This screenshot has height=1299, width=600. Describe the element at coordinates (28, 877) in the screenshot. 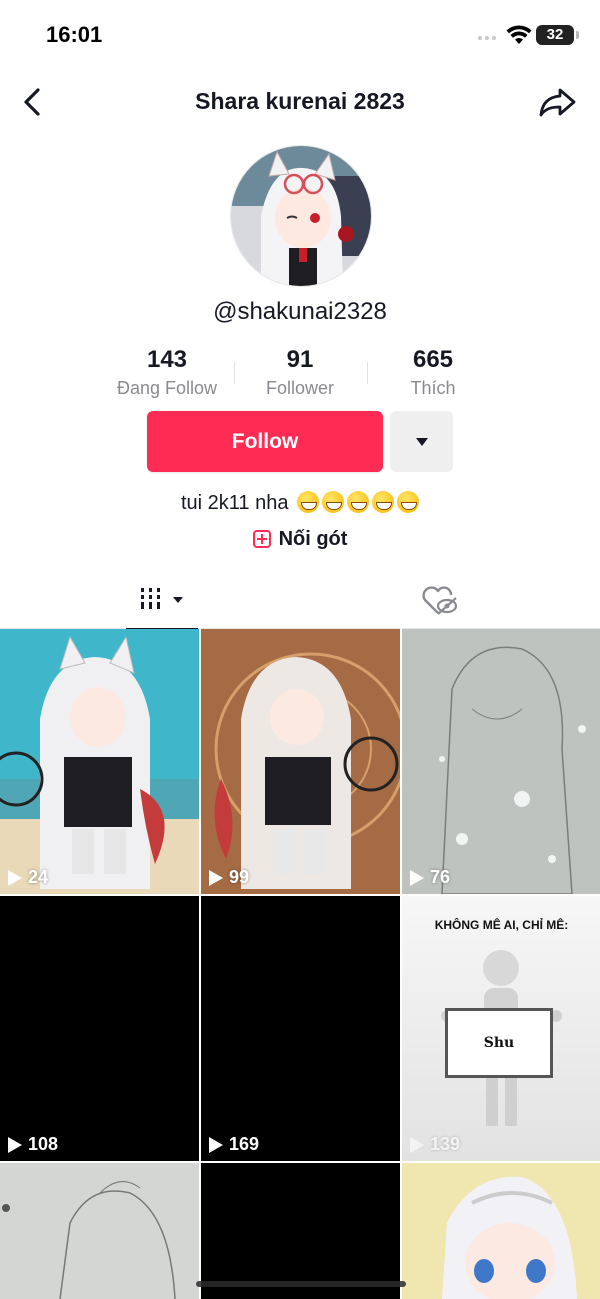

I see `view-count: 24` at that location.